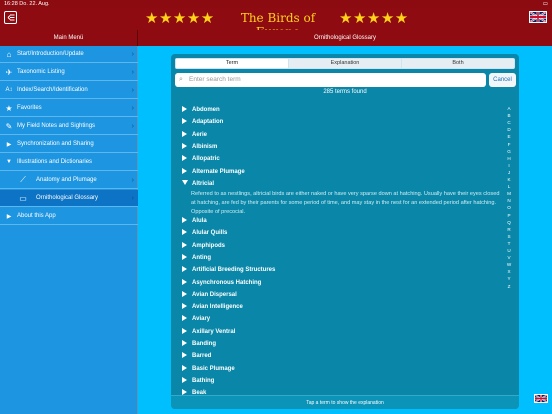  Describe the element at coordinates (458, 63) in the screenshot. I see `tab-both: Both` at that location.